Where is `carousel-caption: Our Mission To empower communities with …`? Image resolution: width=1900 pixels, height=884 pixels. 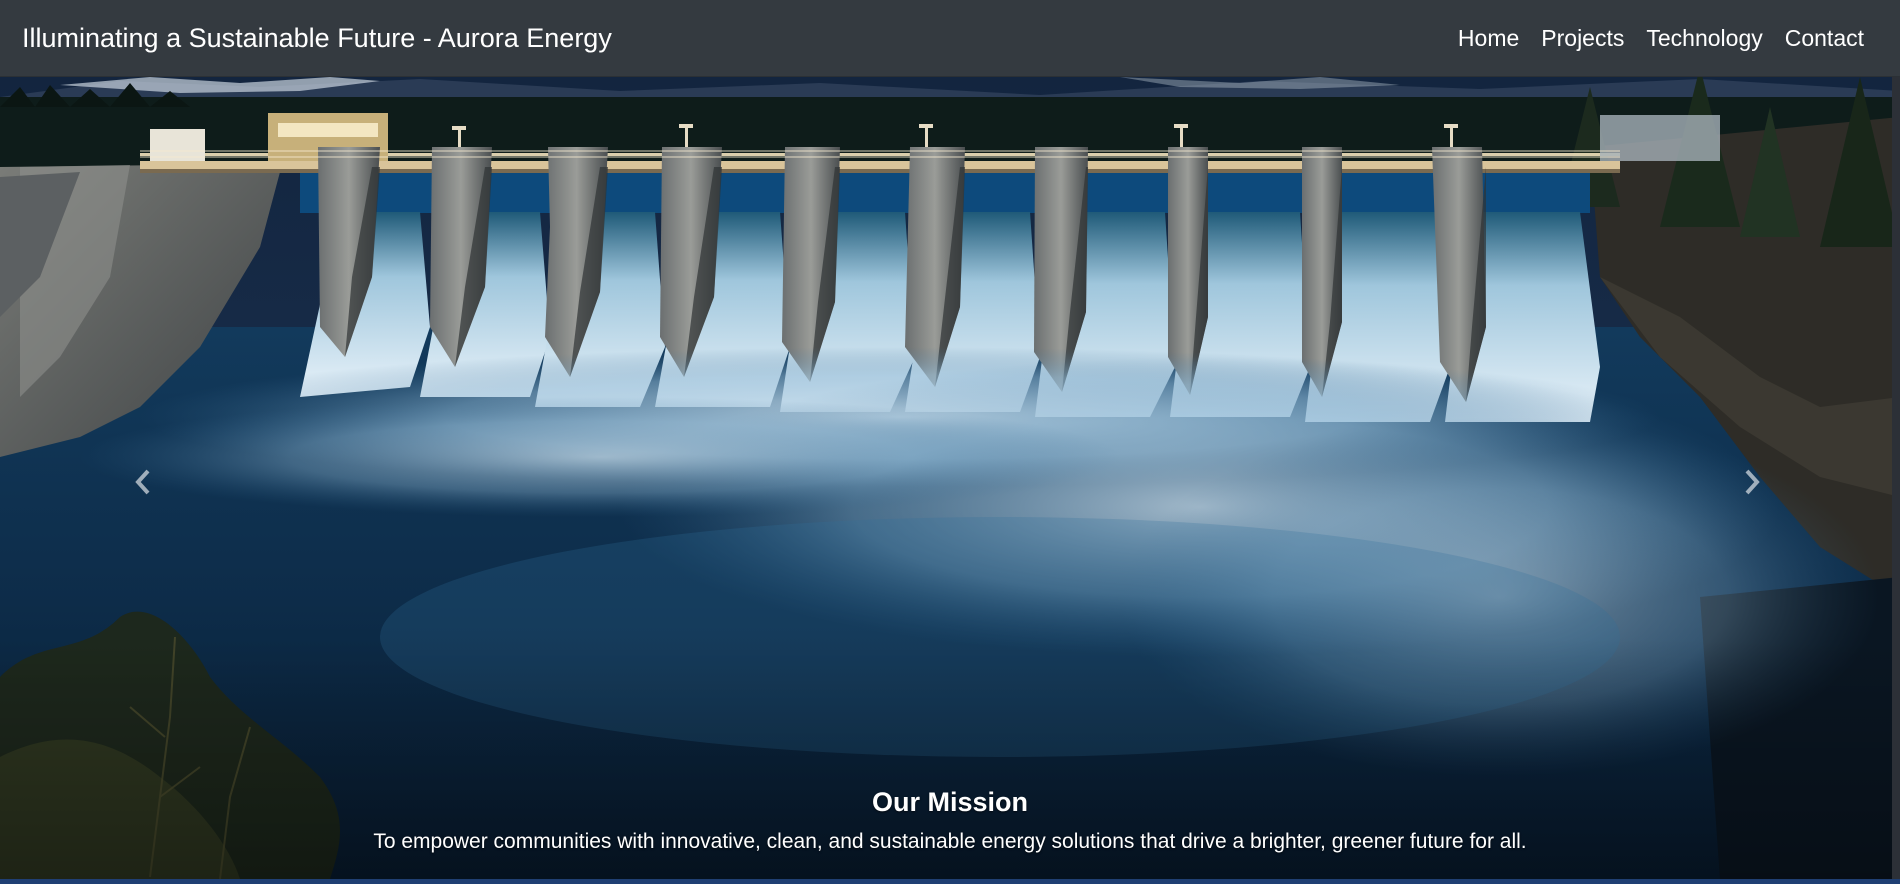
carousel-caption: Our Mission To empower communities with … is located at coordinates (950, 820).